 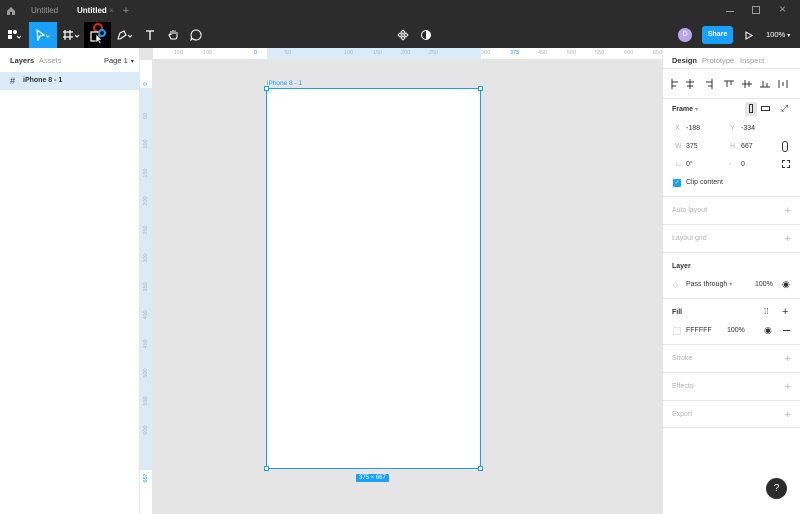 I want to click on ruler-tick-label: 150, so click(x=378, y=53).